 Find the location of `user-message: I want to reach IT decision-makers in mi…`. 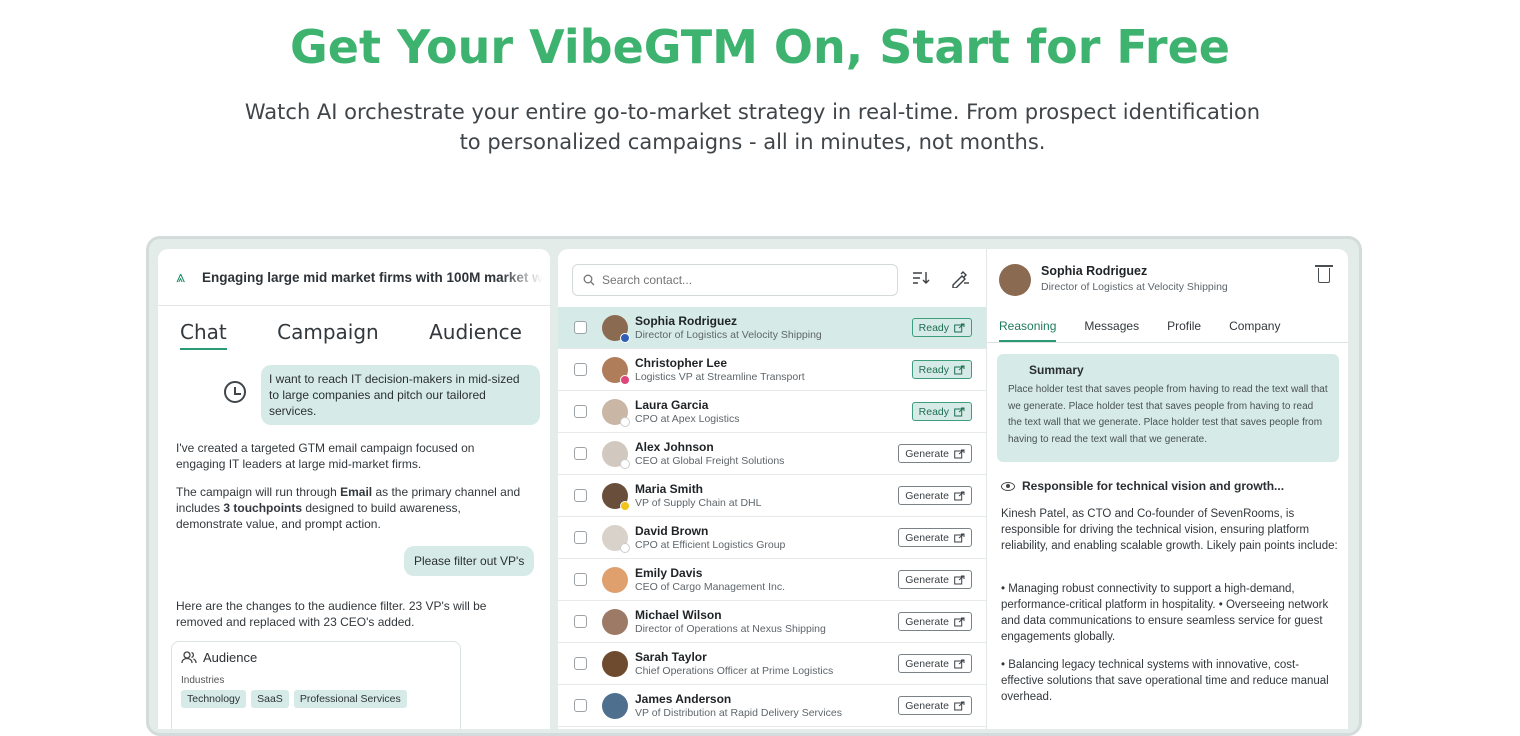

user-message: I want to reach IT decision-makers in mi… is located at coordinates (400, 395).